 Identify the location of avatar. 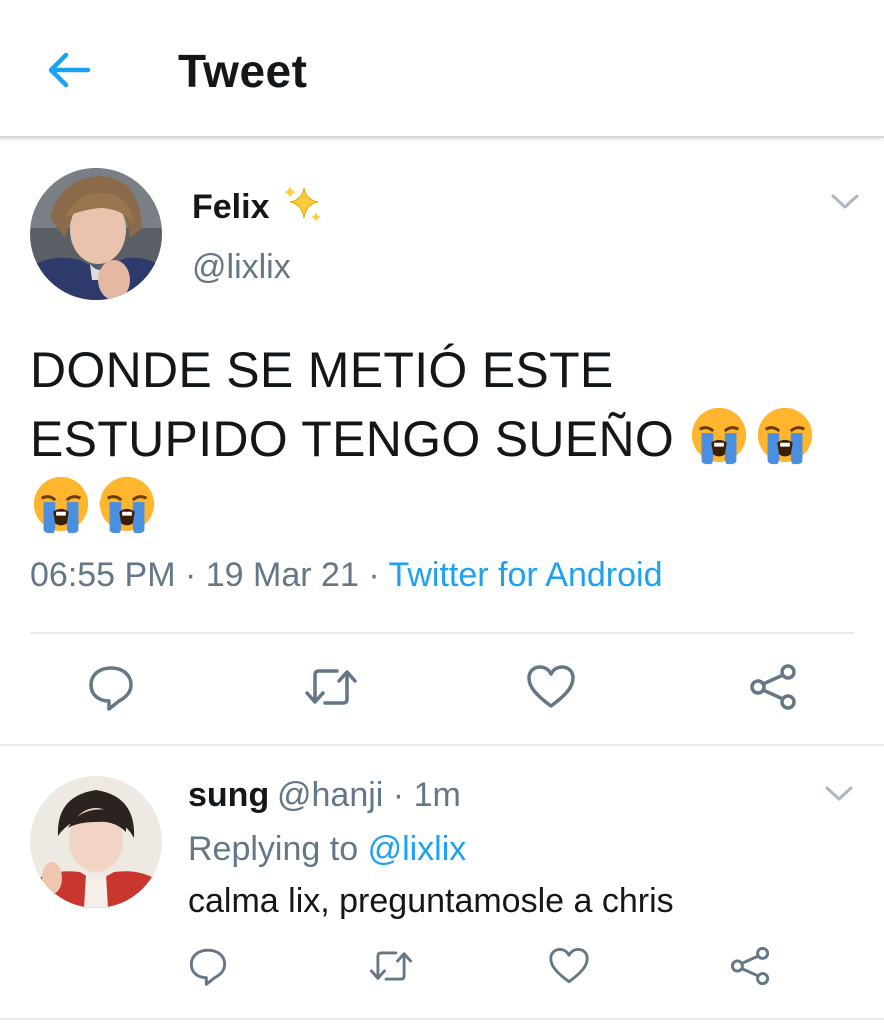
(96, 234).